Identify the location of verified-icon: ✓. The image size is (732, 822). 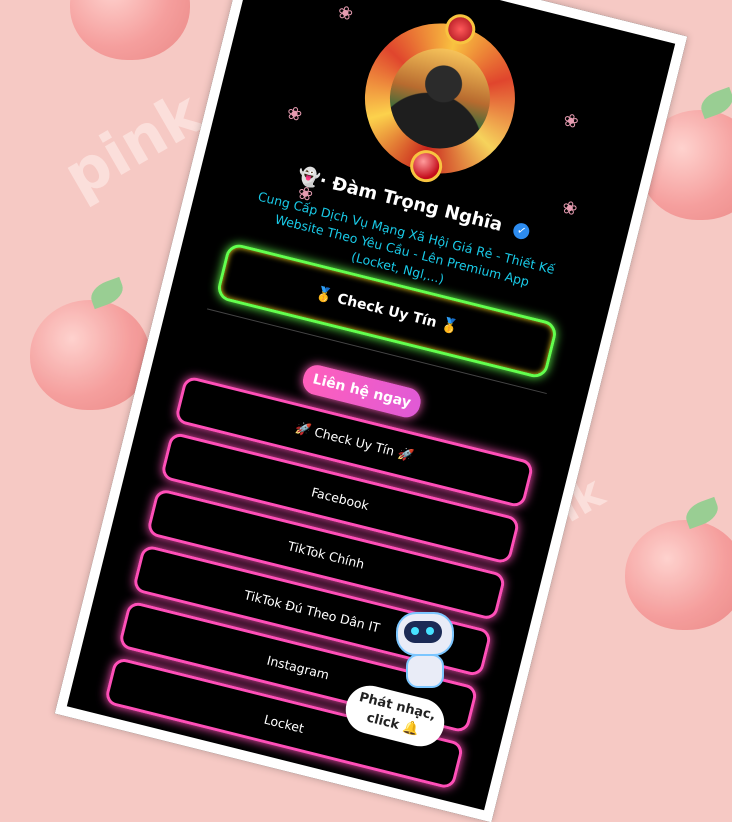
(521, 231).